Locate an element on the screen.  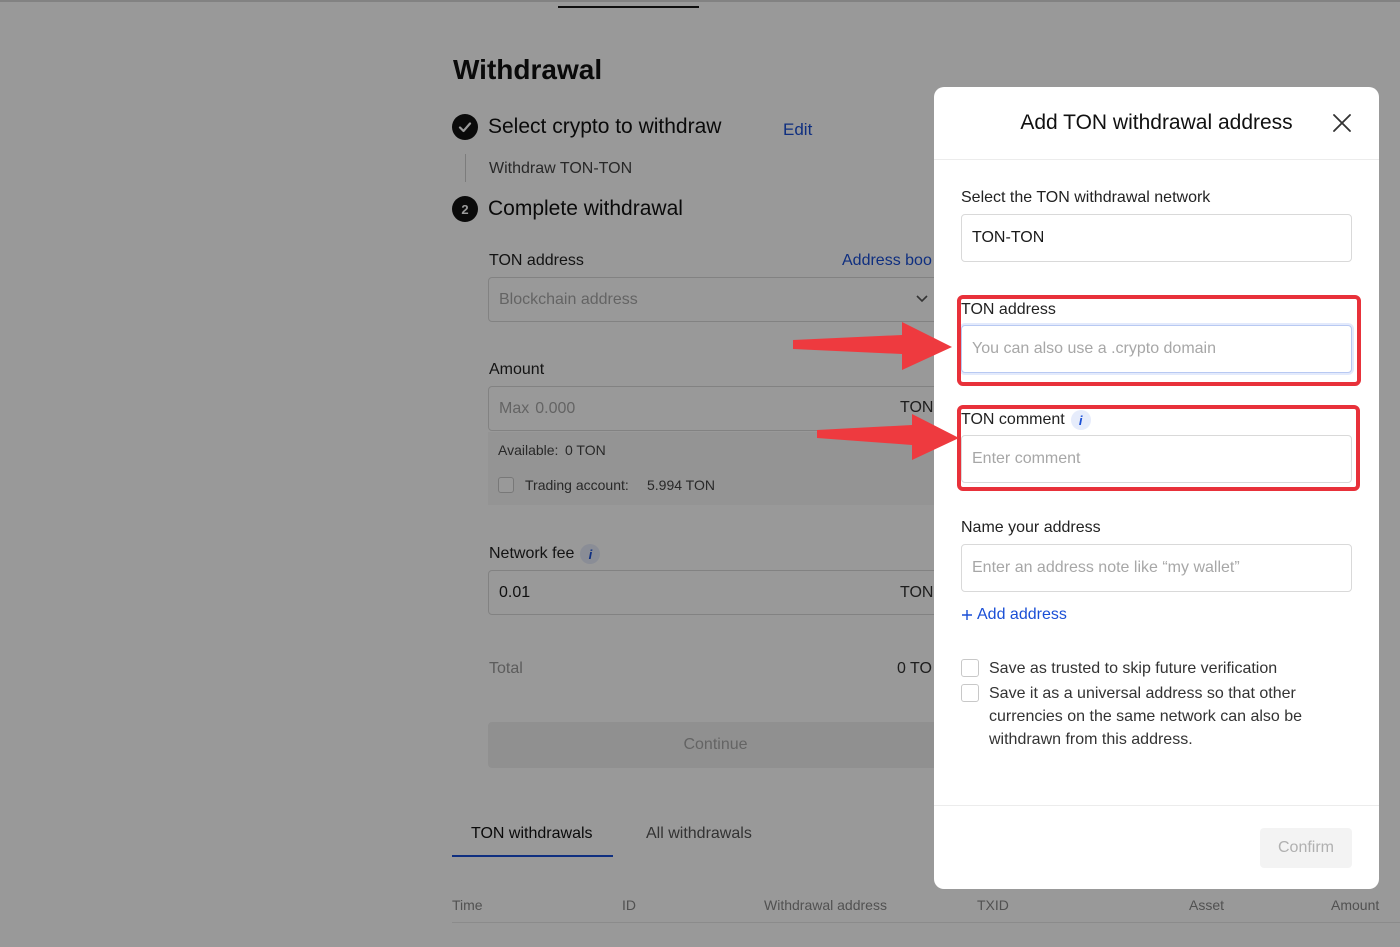
address-name-input is located at coordinates (1156, 568).